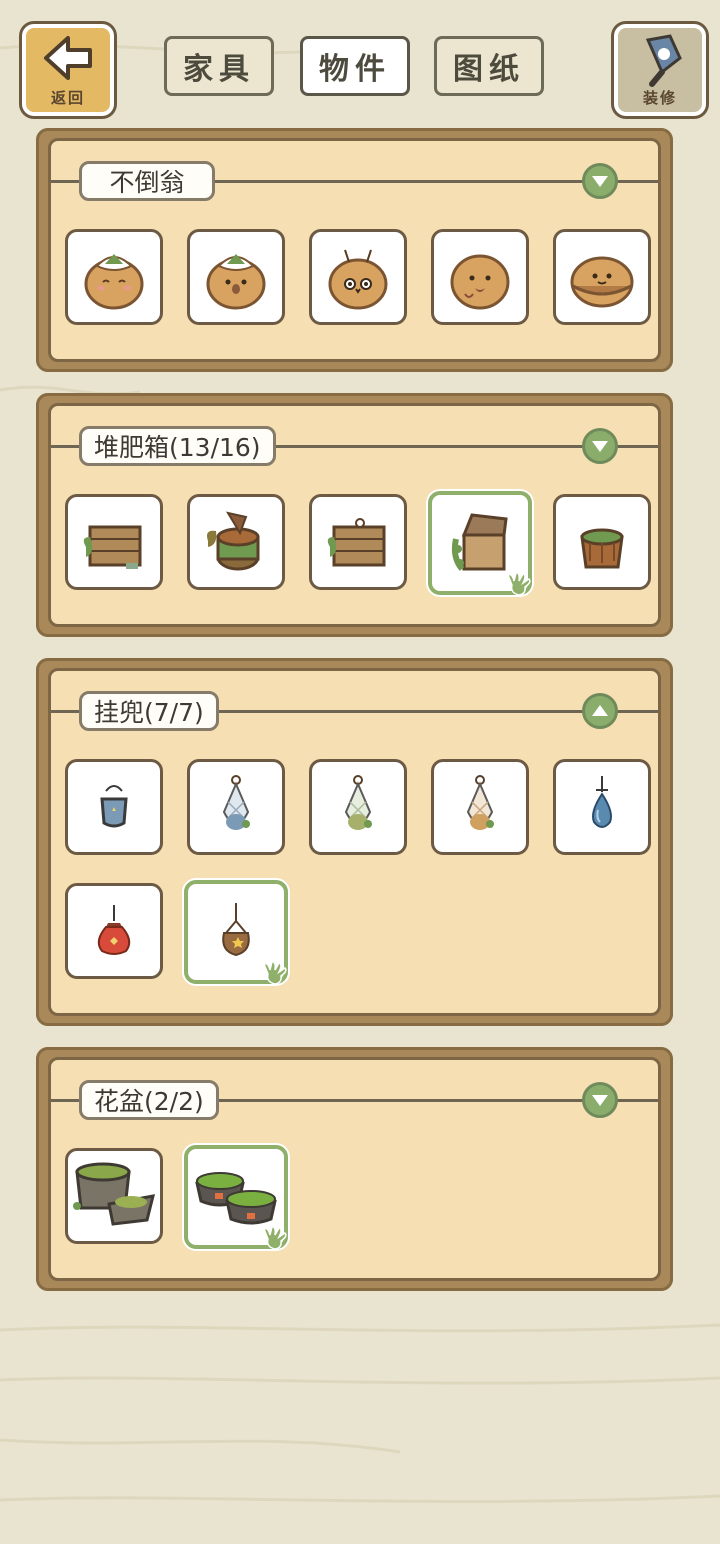 The height and width of the screenshot is (1544, 720). I want to click on collapse-toggle-button, so click(600, 711).